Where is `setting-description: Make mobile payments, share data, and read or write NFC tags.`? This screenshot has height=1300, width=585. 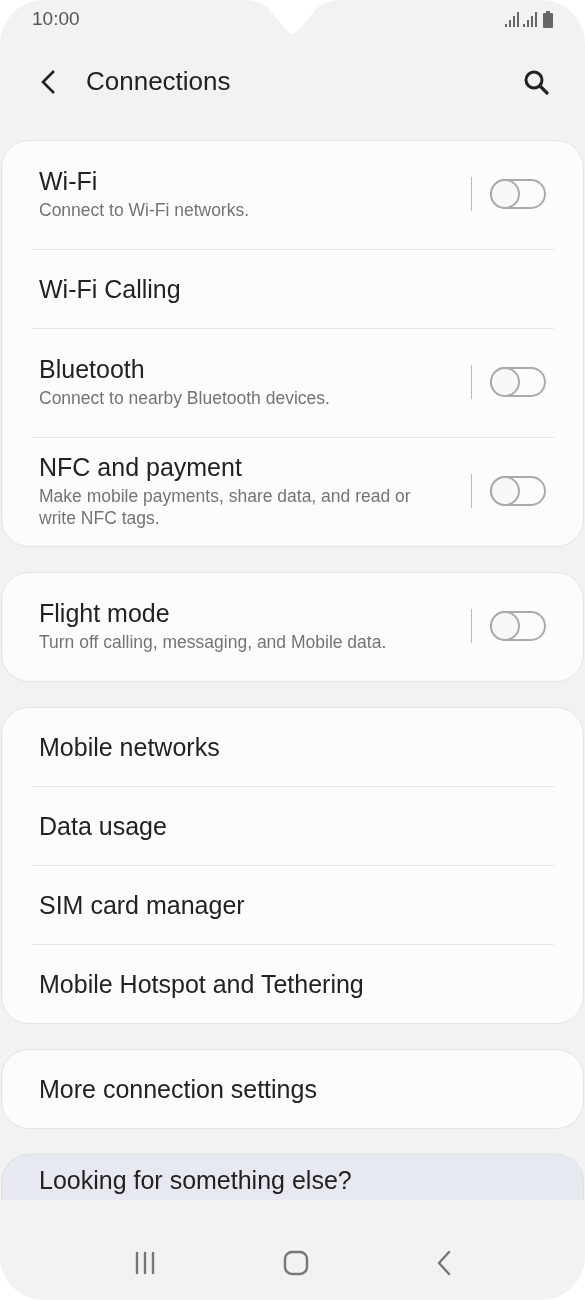 setting-description: Make mobile payments, share data, and read or write NFC tags. is located at coordinates (225, 507).